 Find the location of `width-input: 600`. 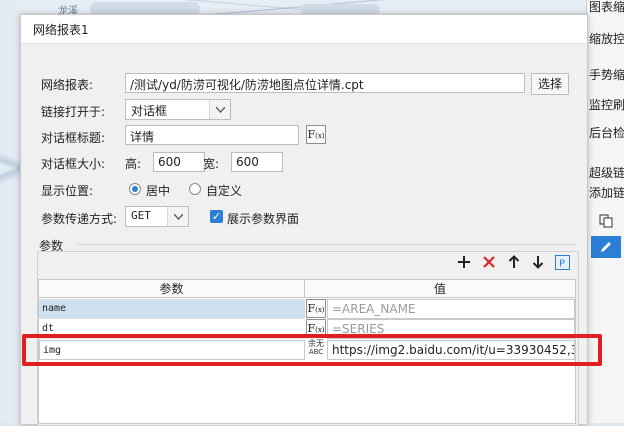

width-input: 600 is located at coordinates (257, 162).